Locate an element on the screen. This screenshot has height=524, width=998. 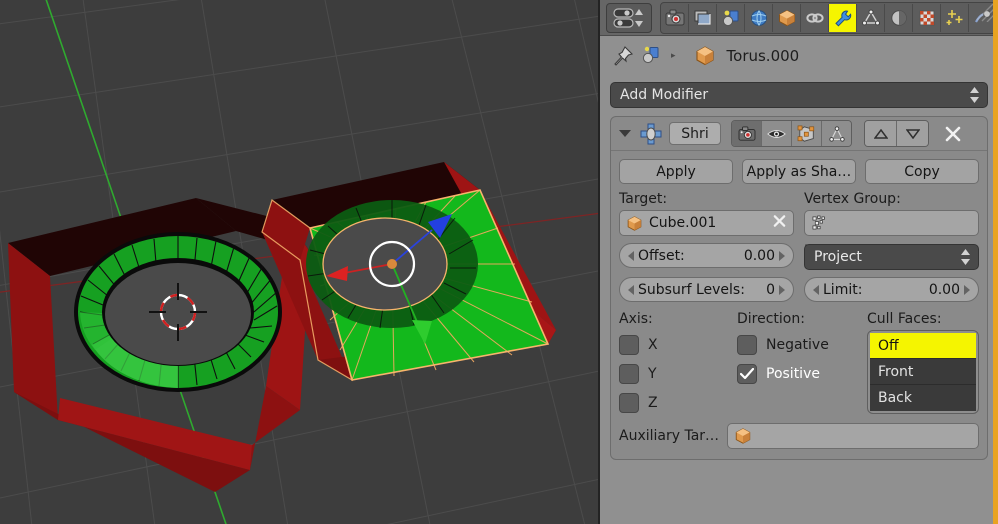
axis-y-label: Y is located at coordinates (652, 373).